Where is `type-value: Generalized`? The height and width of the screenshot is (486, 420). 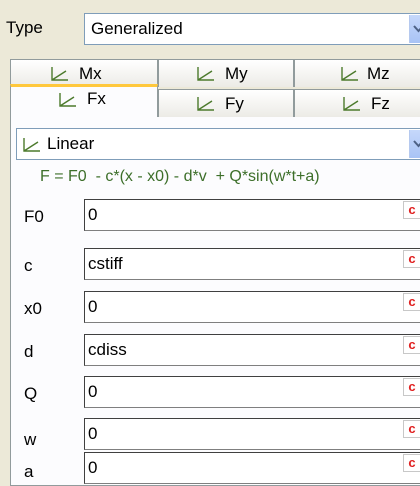 type-value: Generalized is located at coordinates (137, 28).